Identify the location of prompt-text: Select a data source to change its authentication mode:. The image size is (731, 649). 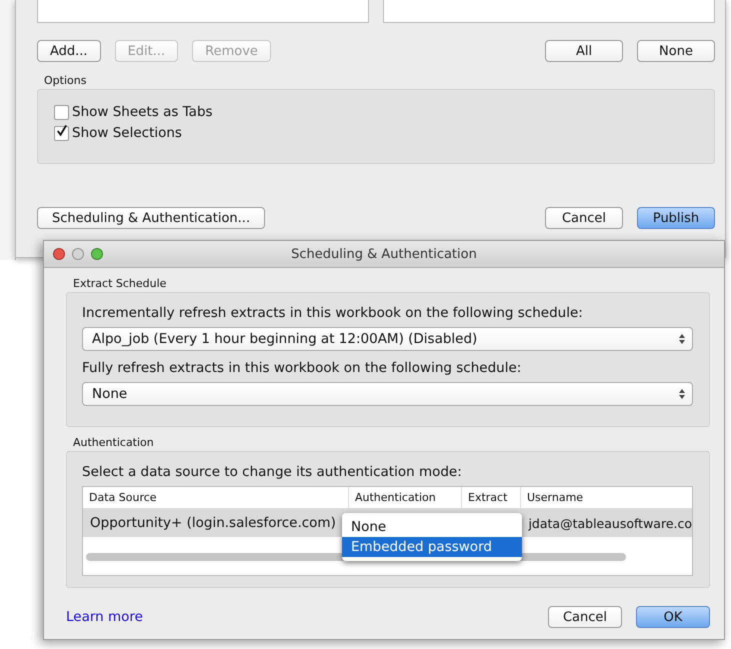
(272, 472).